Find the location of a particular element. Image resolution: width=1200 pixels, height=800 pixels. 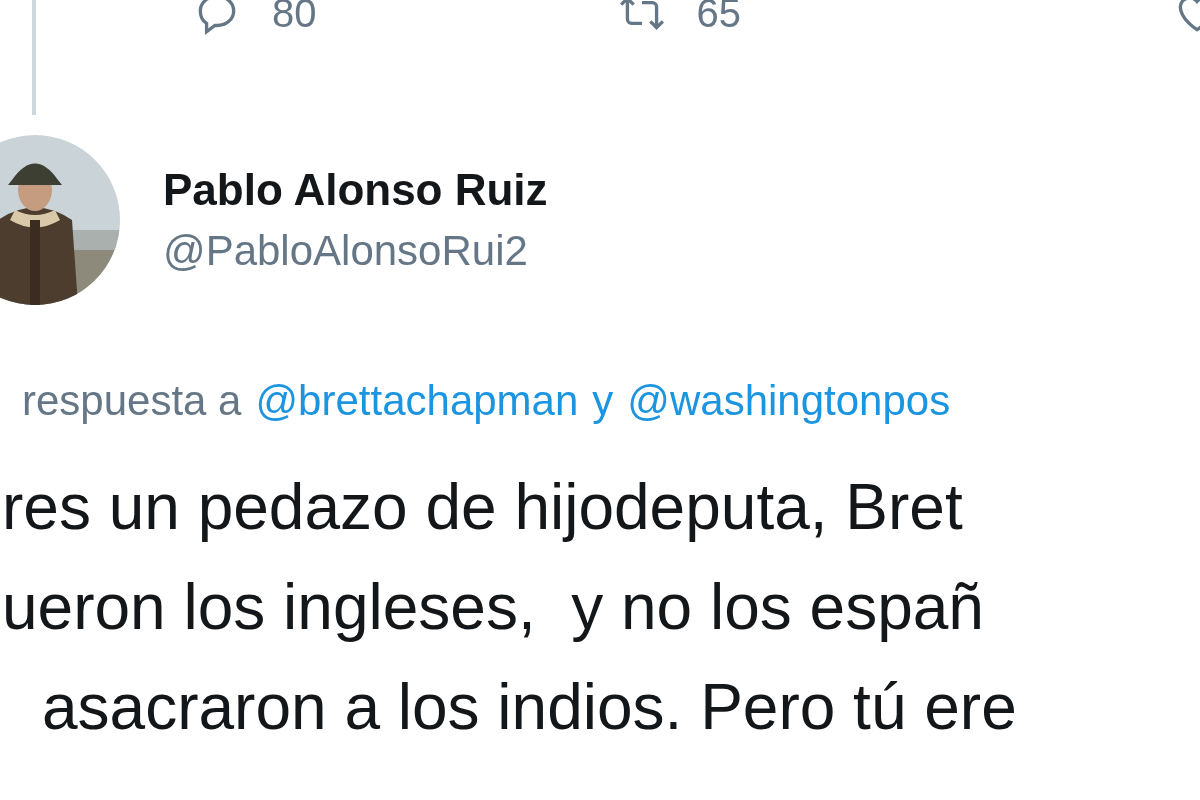

mention-link: @brettachapman is located at coordinates (417, 401).